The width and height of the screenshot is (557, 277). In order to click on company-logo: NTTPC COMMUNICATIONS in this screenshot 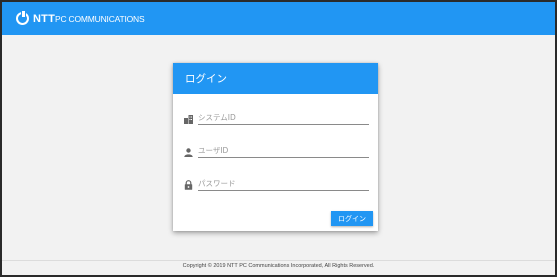, I will do `click(80, 18)`.